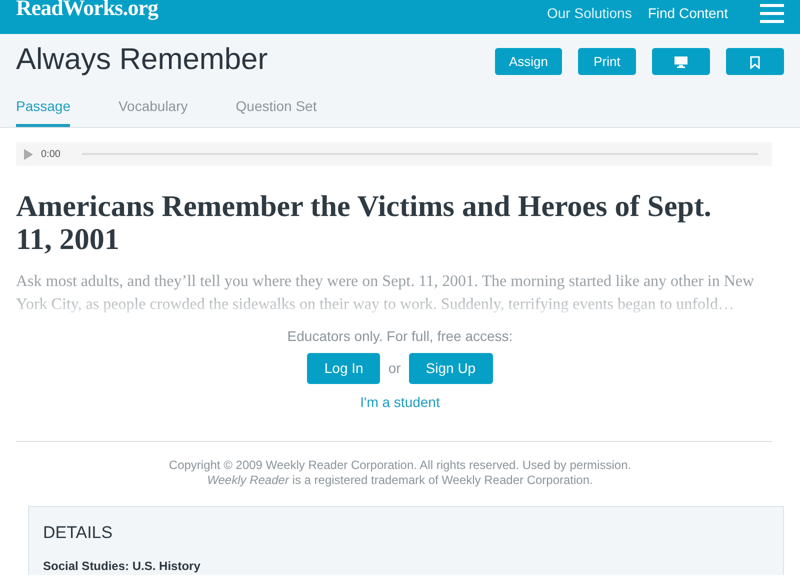 The image size is (800, 588). Describe the element at coordinates (78, 533) in the screenshot. I see `details-heading: DETAILS` at that location.